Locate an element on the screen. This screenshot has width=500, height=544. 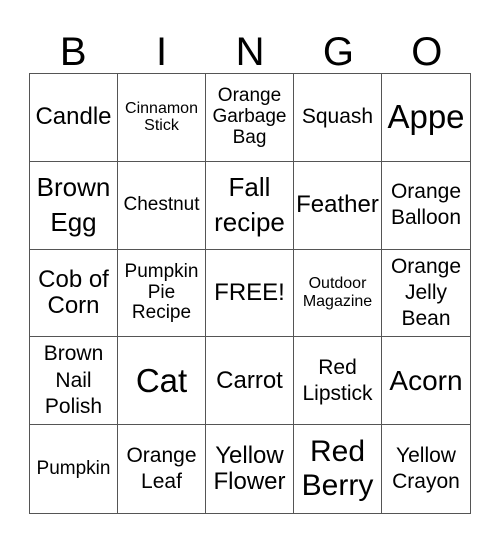
bingo-cell: Feather is located at coordinates (338, 205).